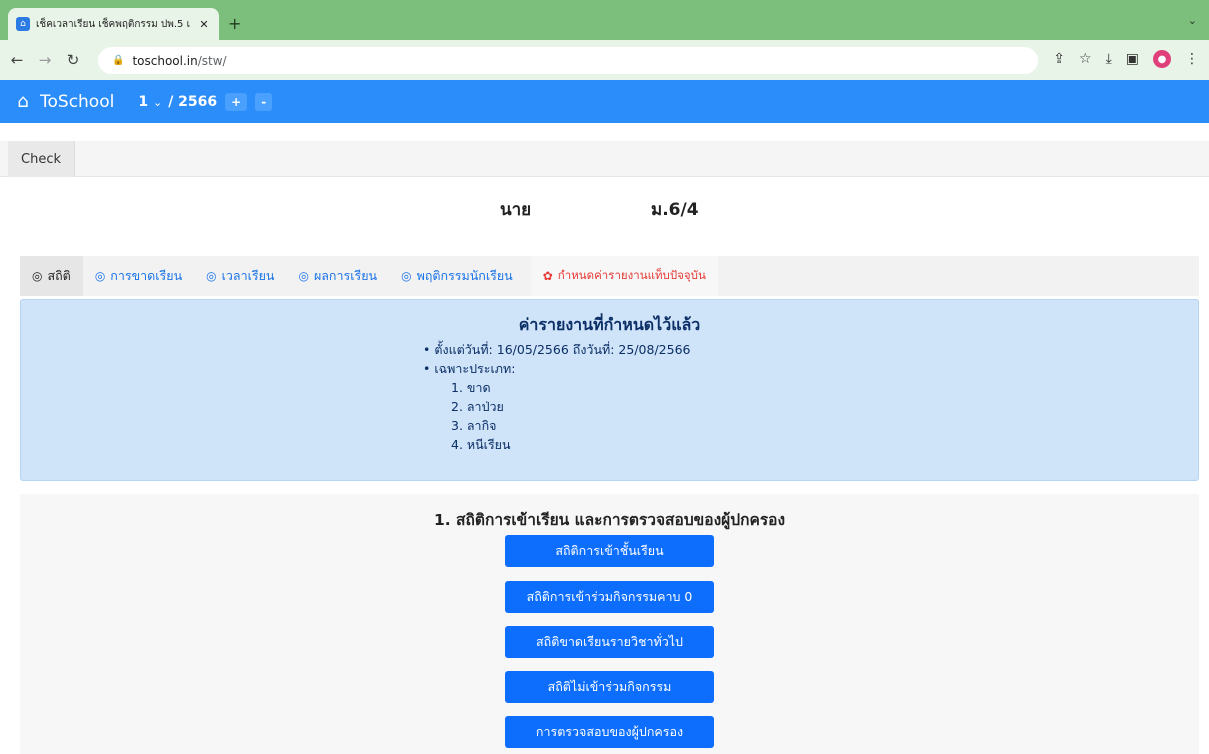 Image resolution: width=1209 pixels, height=754 pixels. I want to click on bookmark-star-icon: ☆, so click(1085, 59).